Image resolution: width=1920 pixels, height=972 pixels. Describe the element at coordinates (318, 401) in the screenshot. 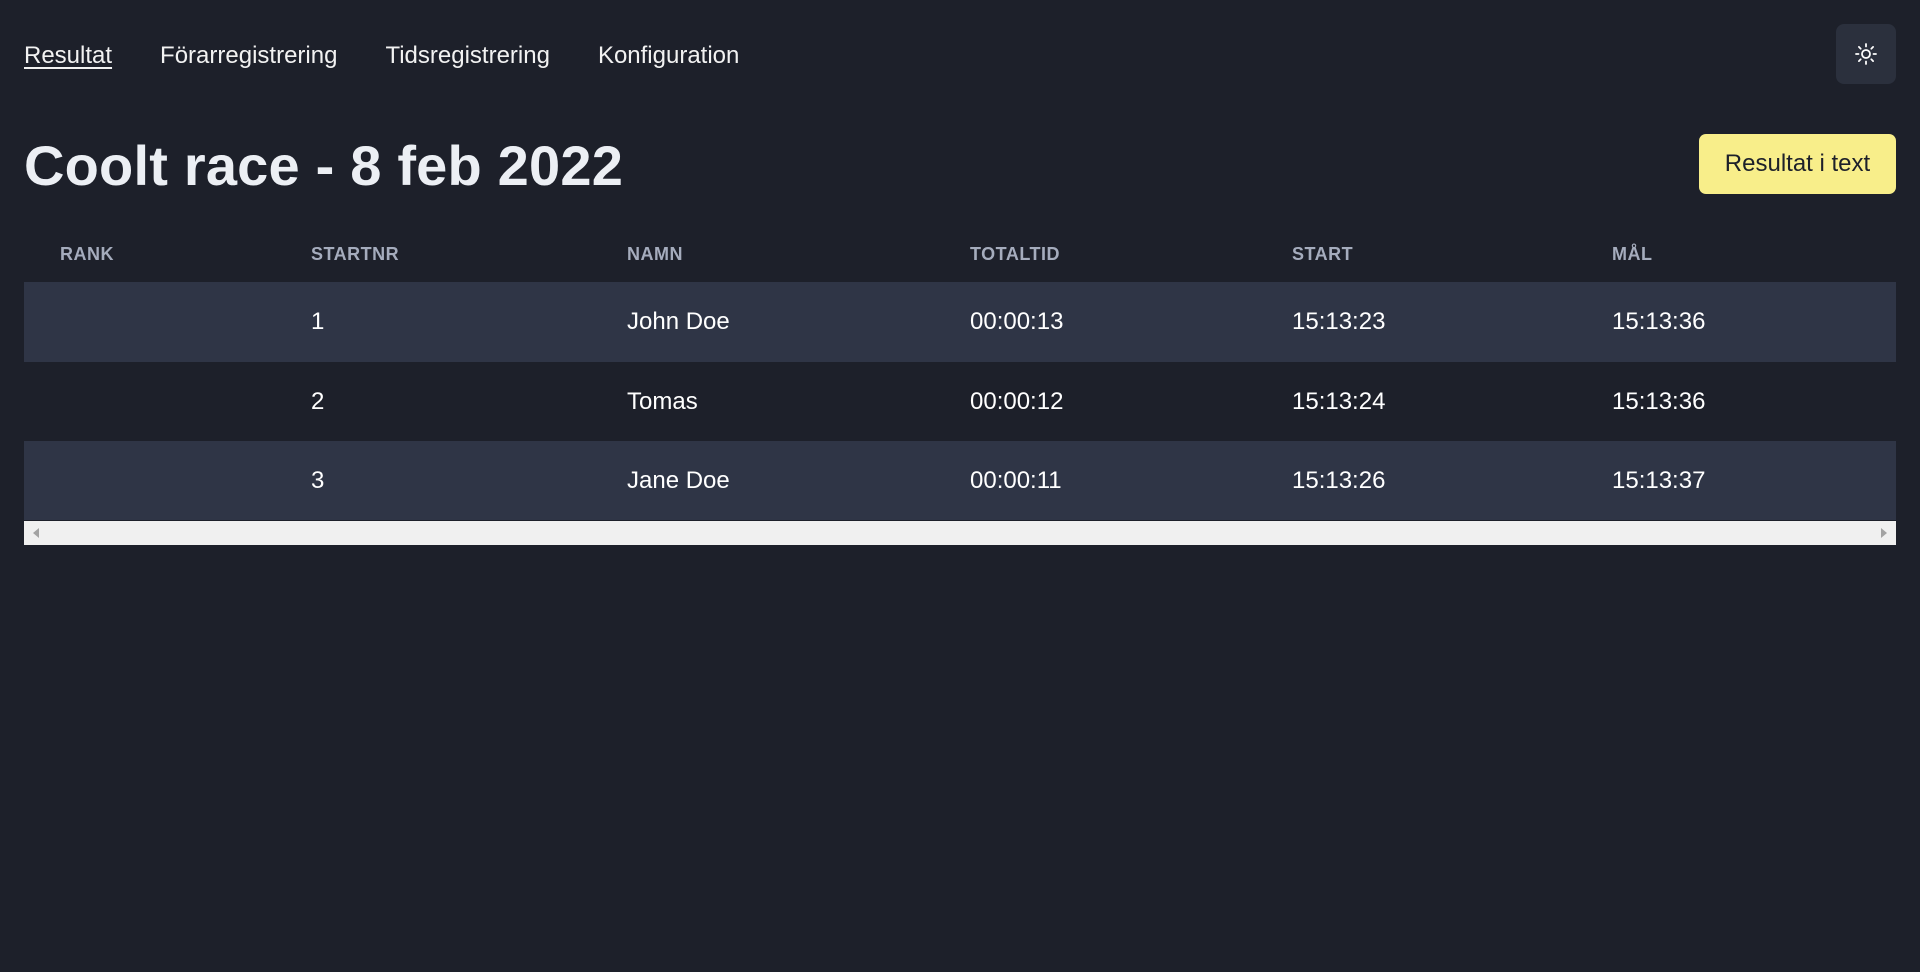

I see `cell-startnr: 2` at that location.